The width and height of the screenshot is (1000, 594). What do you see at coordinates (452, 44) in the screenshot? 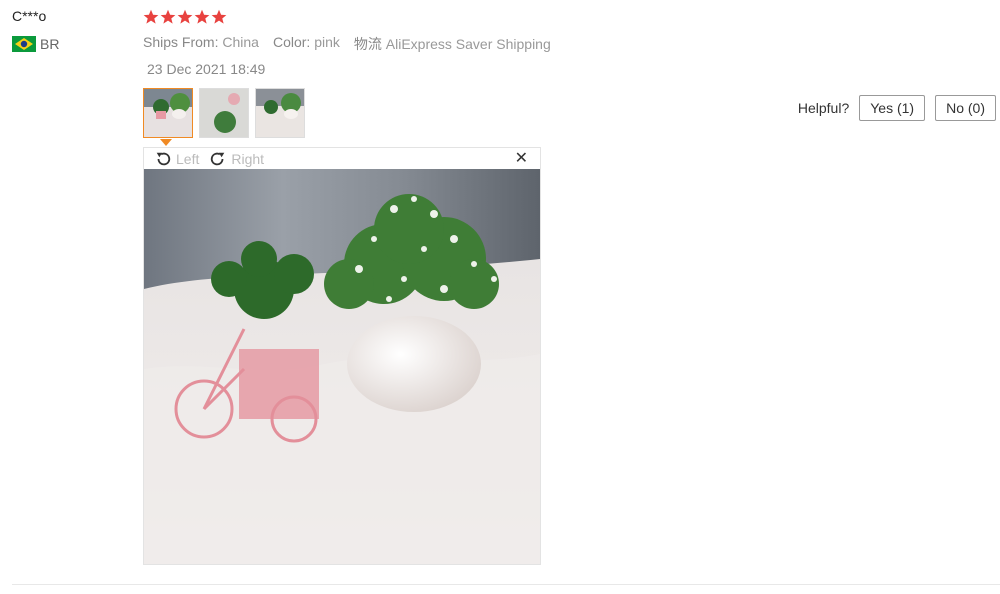
I see `logistics-attribute: 物流 AliExpress Saver Shipping` at bounding box center [452, 44].